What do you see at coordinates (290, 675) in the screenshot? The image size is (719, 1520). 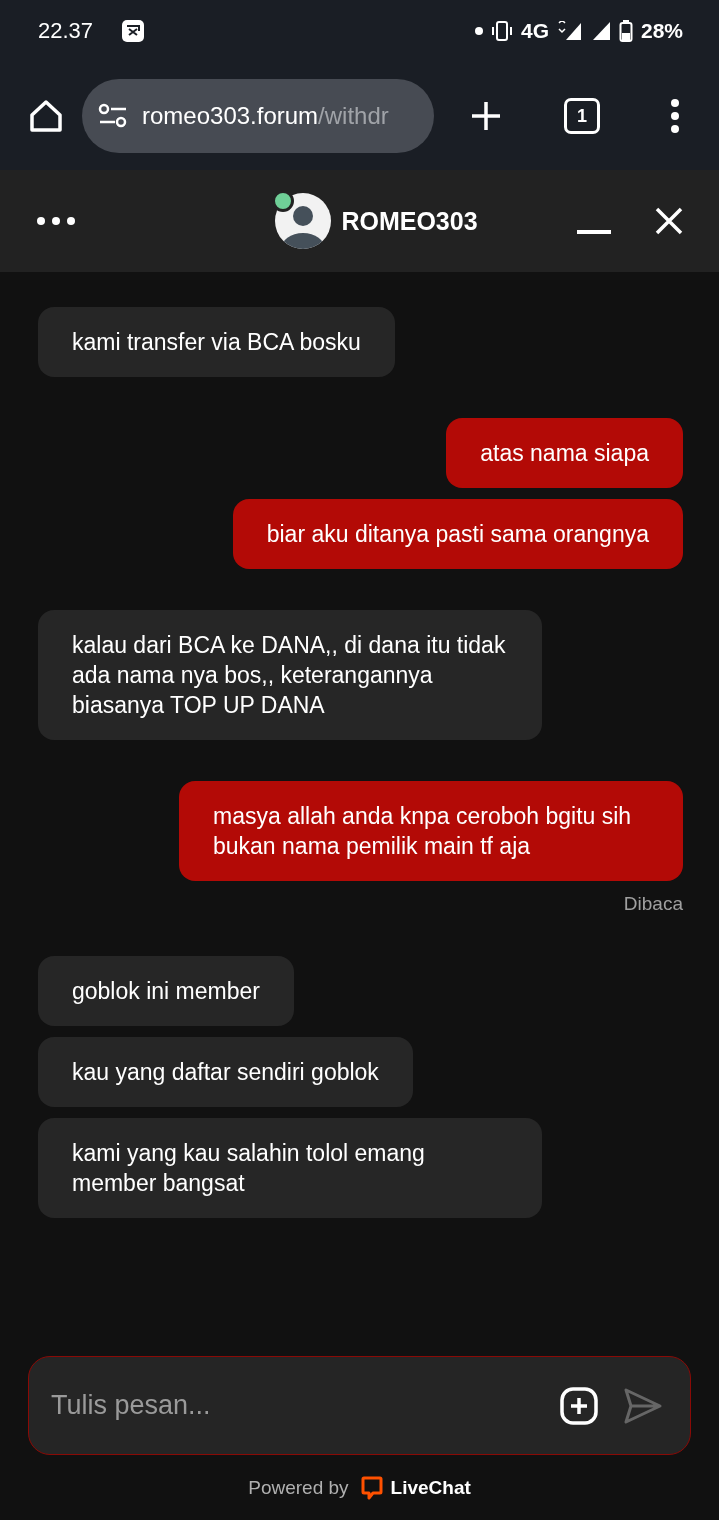 I see `agent-message: kalau dari BCA ke DANA,, di dana itu tidak ada nama nya bos,, keterangannya biasanya TOP UP DANA` at bounding box center [290, 675].